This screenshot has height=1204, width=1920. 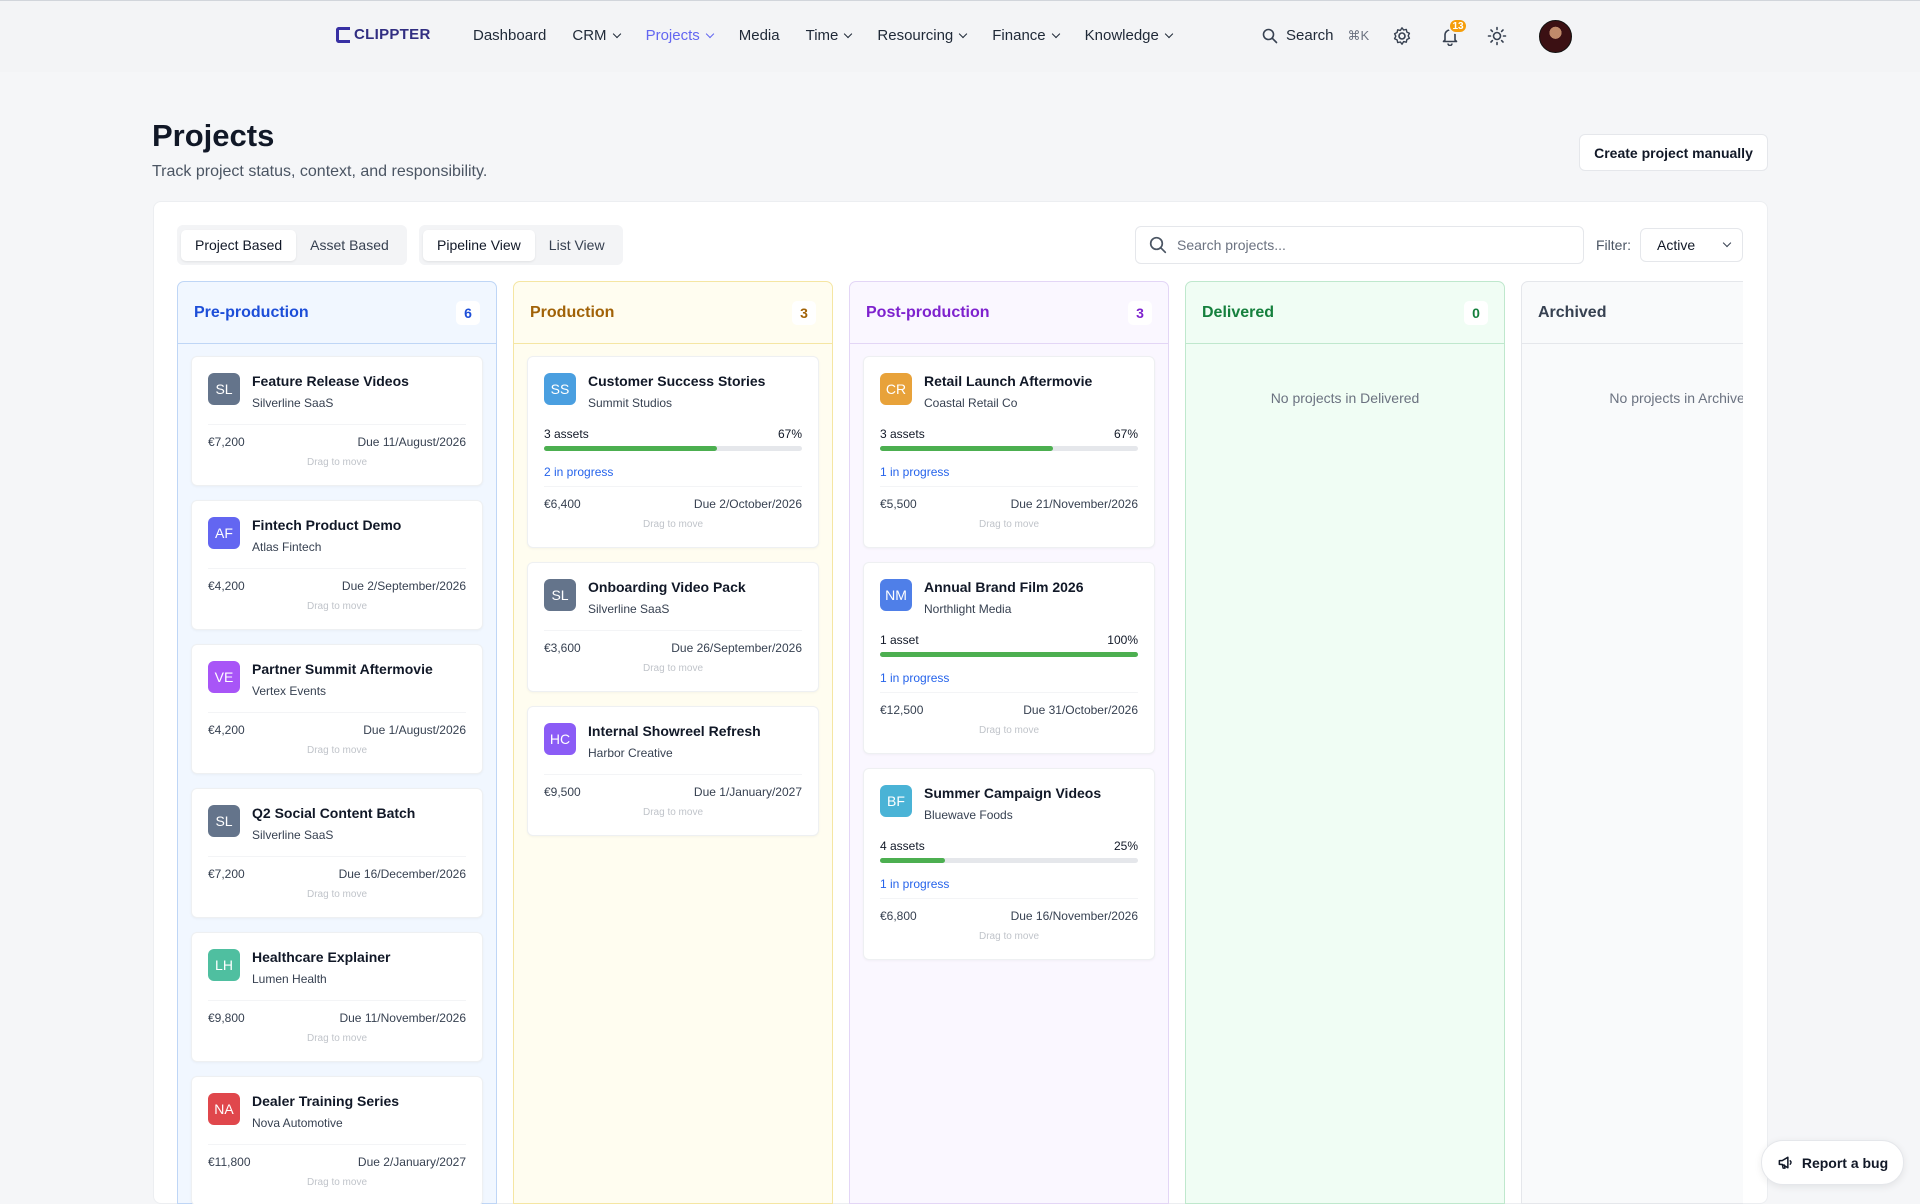 I want to click on nav-item-label: Resourcing, so click(x=915, y=35).